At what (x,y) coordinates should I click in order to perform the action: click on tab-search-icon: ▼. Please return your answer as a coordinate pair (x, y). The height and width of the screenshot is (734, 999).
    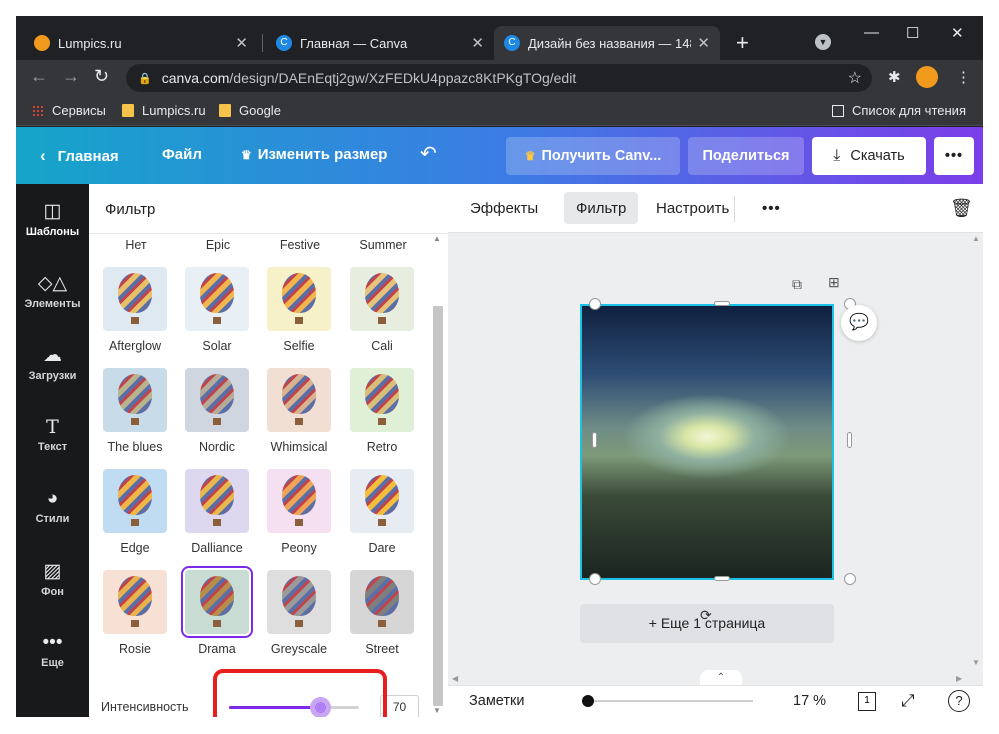
    Looking at the image, I should click on (823, 42).